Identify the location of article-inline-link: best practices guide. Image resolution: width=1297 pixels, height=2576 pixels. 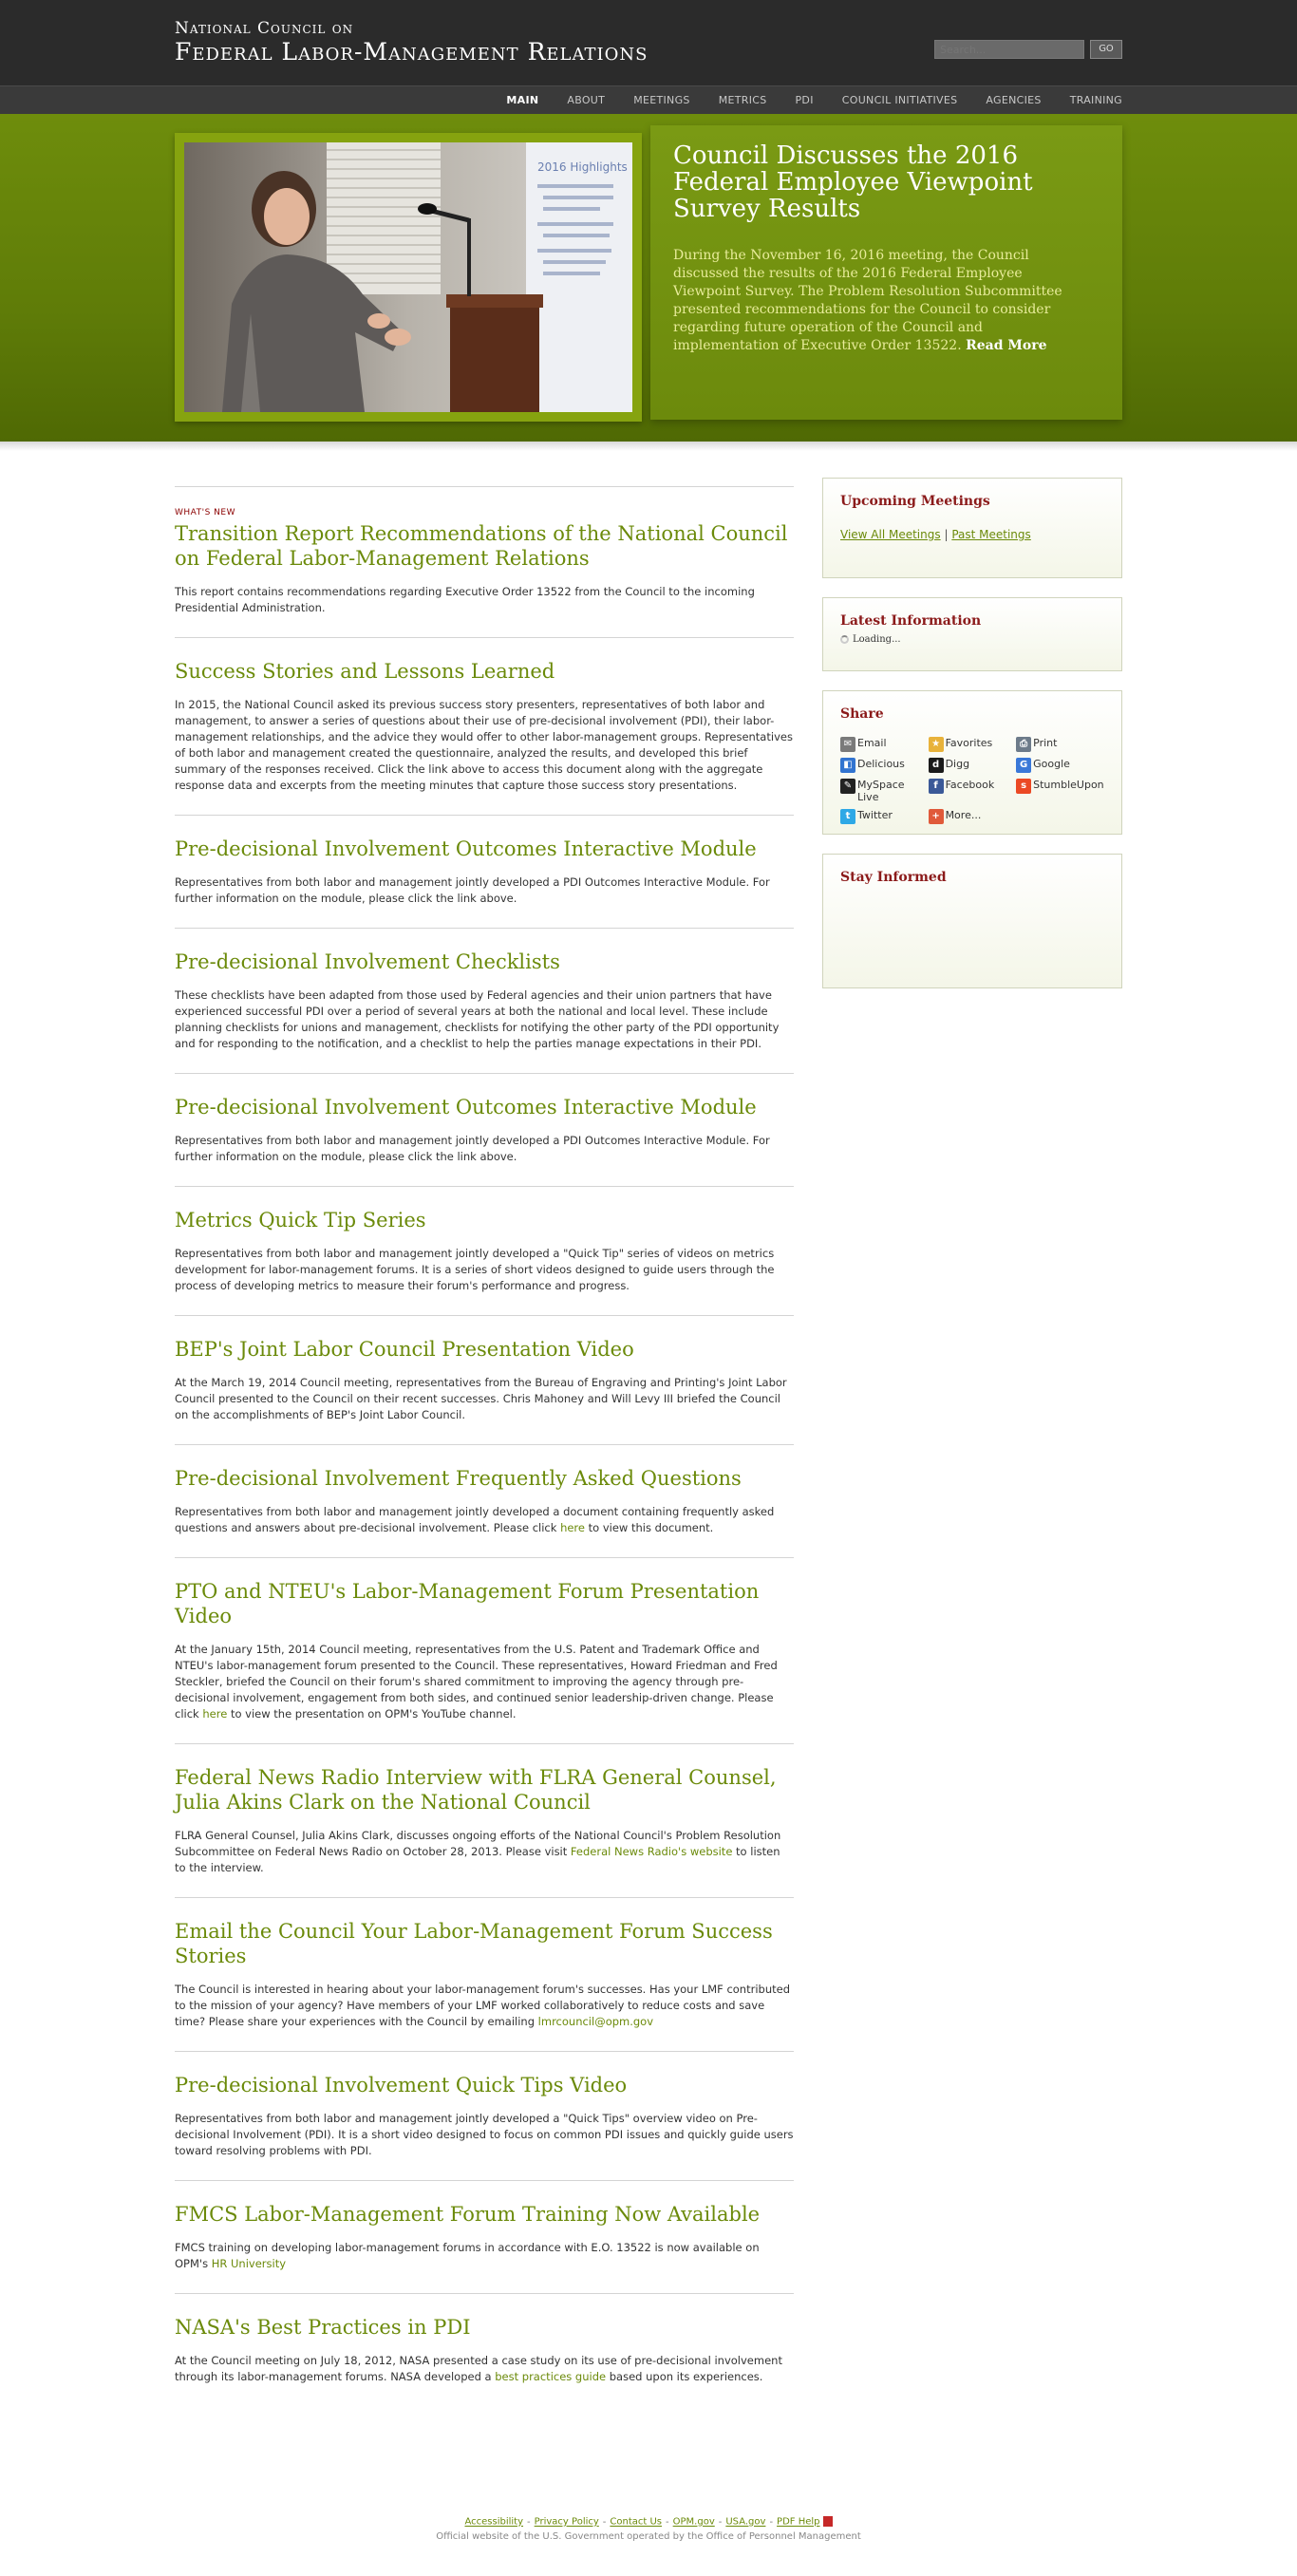
(550, 2376).